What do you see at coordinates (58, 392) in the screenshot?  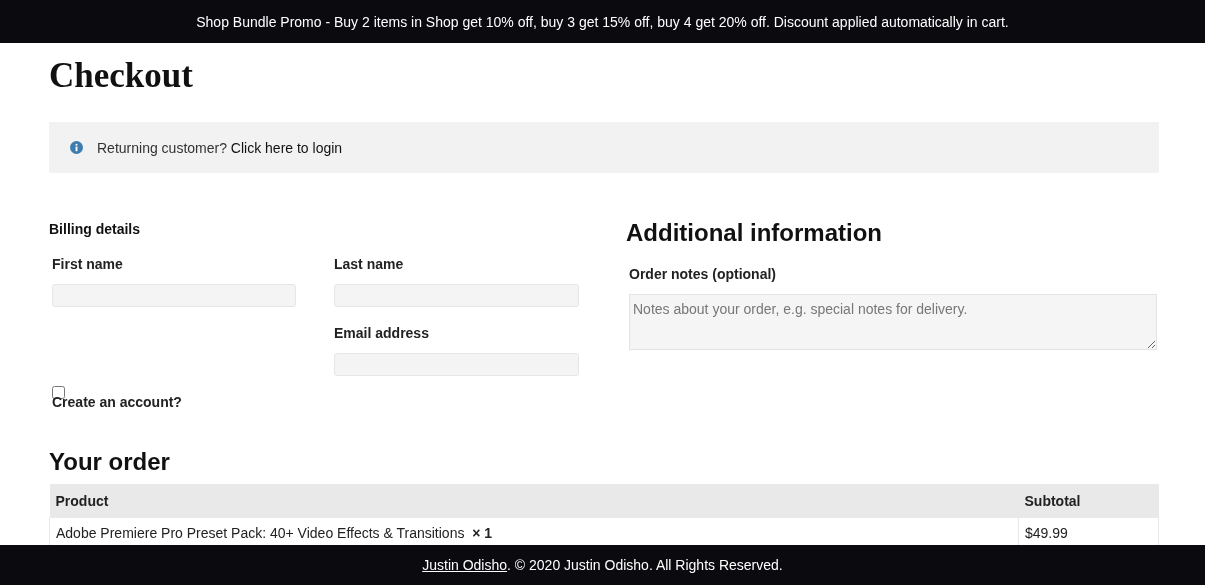 I see `checkbox` at bounding box center [58, 392].